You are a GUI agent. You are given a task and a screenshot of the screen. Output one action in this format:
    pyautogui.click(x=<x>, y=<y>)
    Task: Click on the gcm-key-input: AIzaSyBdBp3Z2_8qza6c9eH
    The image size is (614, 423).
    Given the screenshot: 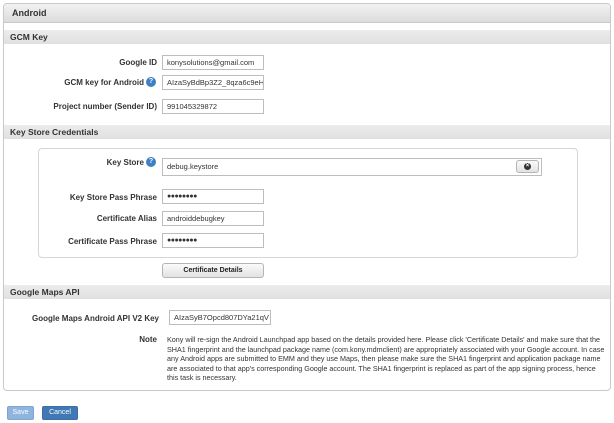 What is the action you would take?
    pyautogui.click(x=213, y=82)
    